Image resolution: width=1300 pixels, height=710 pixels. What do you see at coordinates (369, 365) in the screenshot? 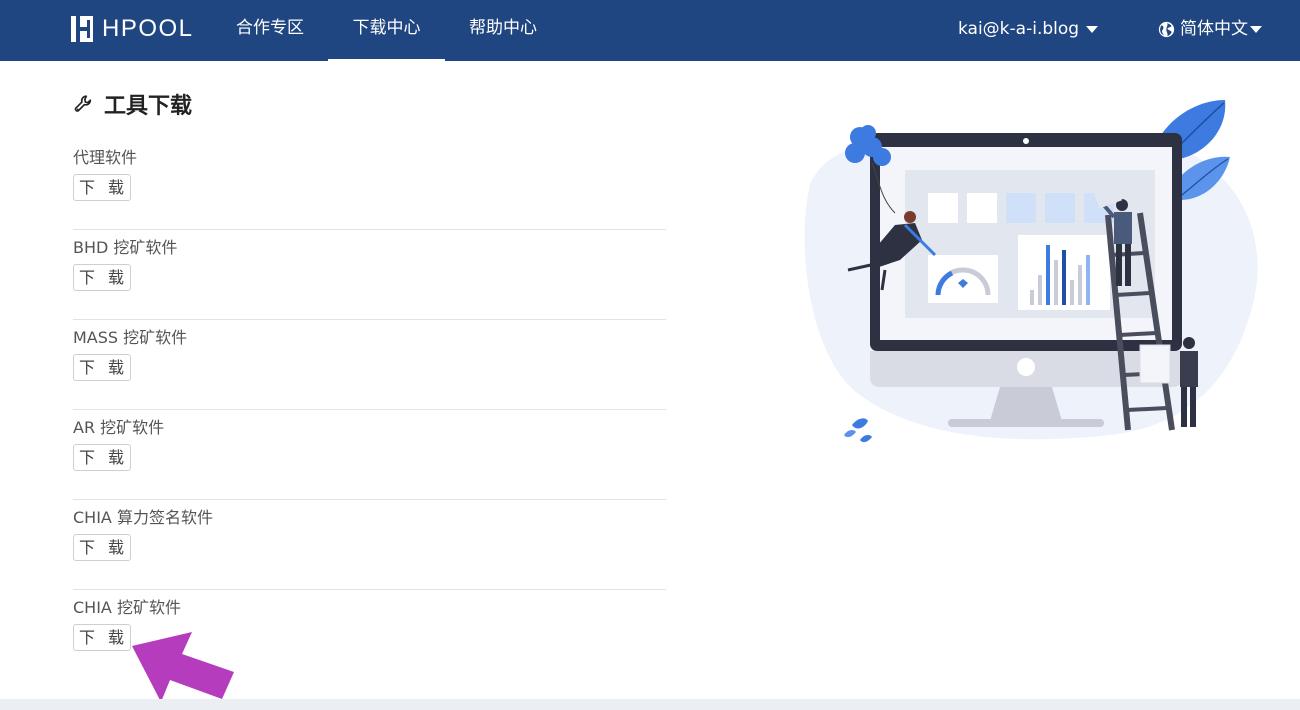
I see `tool-item-mass: MASS 挖矿软件 下 载` at bounding box center [369, 365].